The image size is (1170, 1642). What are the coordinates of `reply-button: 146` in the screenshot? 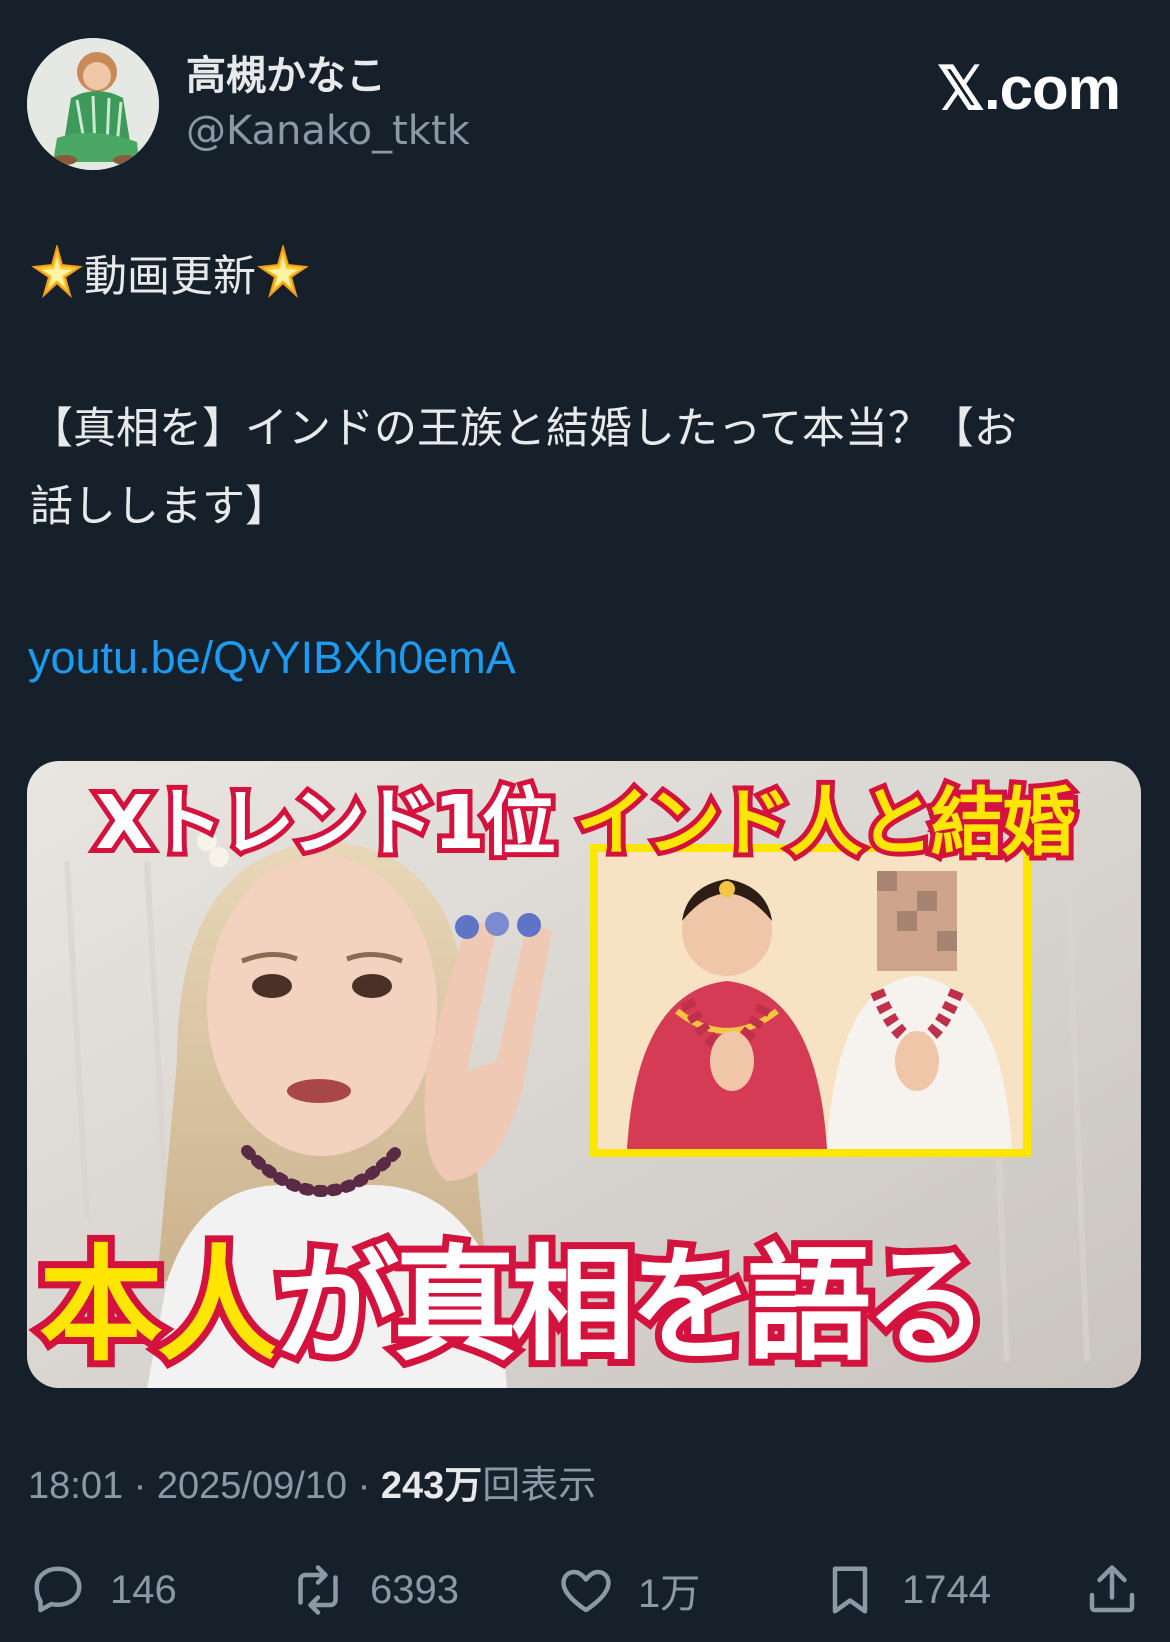 It's located at (102, 1590).